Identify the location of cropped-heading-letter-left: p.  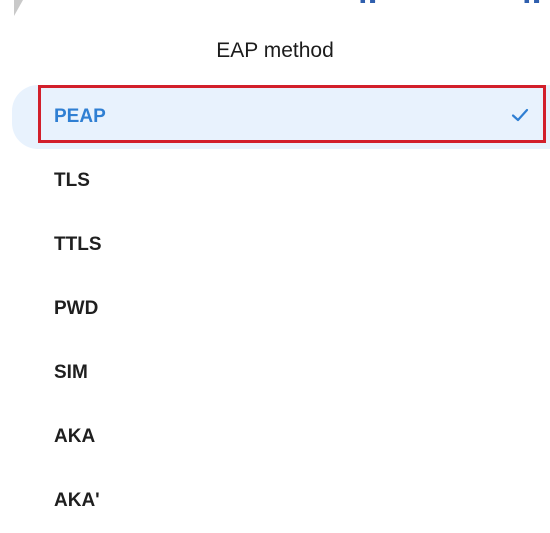
(367, 1).